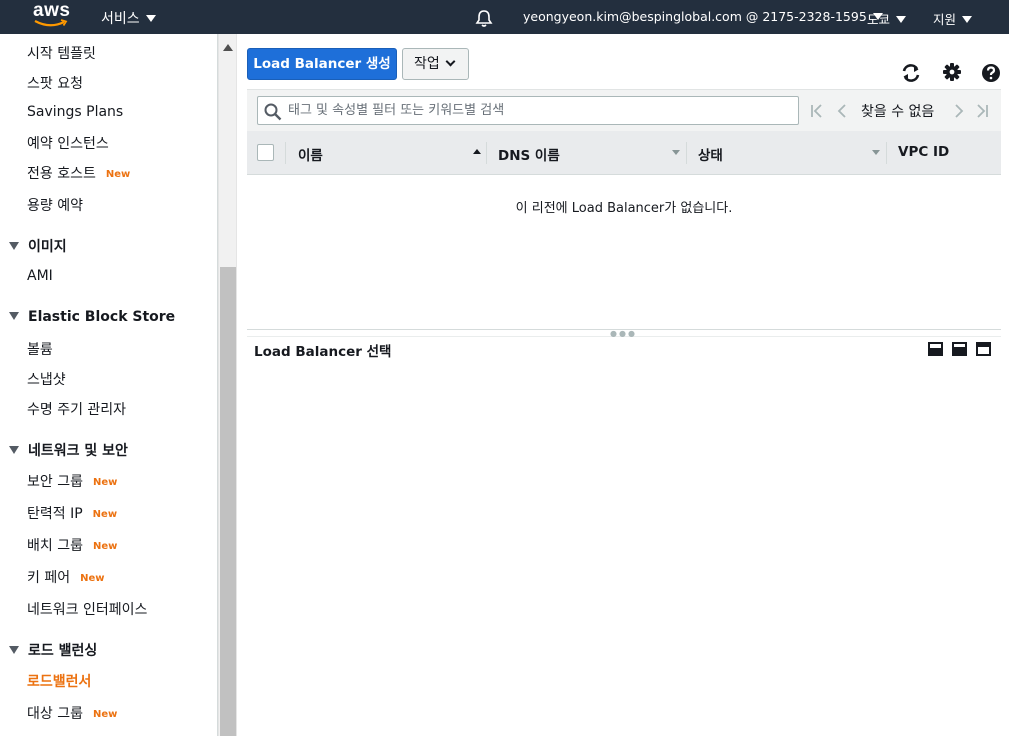 The height and width of the screenshot is (736, 1009). What do you see at coordinates (879, 19) in the screenshot?
I see `region-label: 도쿄` at bounding box center [879, 19].